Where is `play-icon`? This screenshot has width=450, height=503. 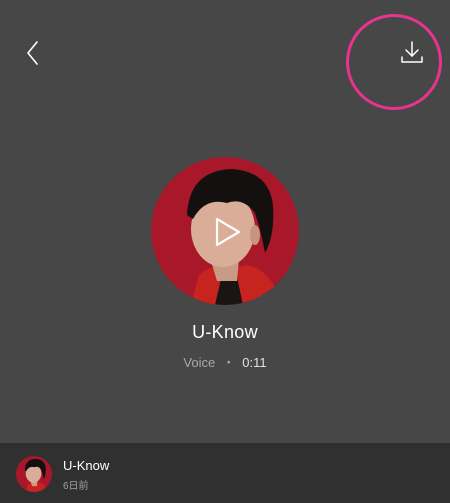 play-icon is located at coordinates (228, 232).